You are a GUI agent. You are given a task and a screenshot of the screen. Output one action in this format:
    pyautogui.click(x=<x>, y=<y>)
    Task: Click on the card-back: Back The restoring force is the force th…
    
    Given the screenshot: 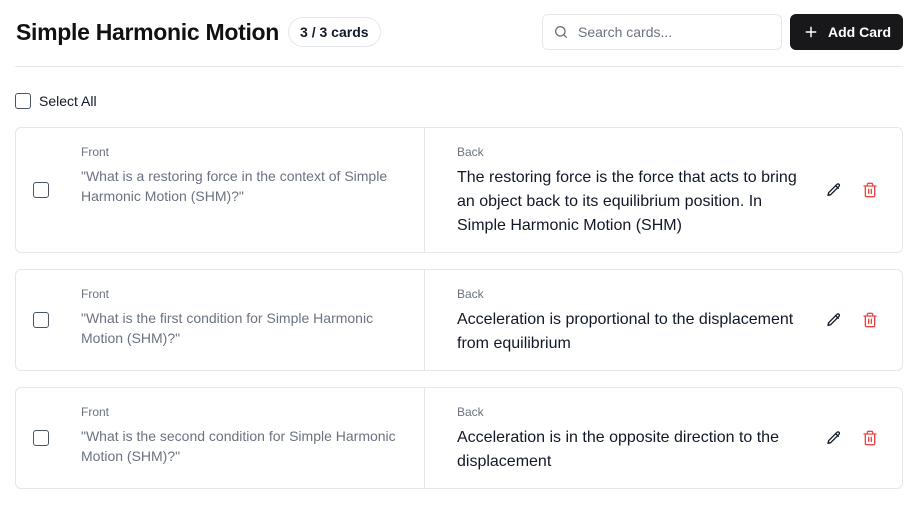 What is the action you would take?
    pyautogui.click(x=623, y=190)
    